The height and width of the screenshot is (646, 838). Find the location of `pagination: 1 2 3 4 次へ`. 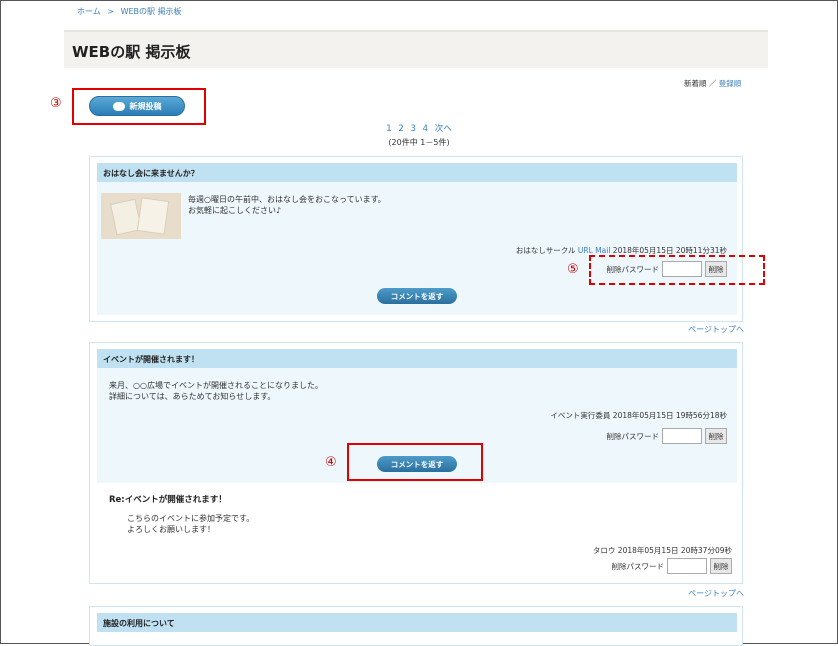

pagination: 1 2 3 4 次へ is located at coordinates (419, 128).